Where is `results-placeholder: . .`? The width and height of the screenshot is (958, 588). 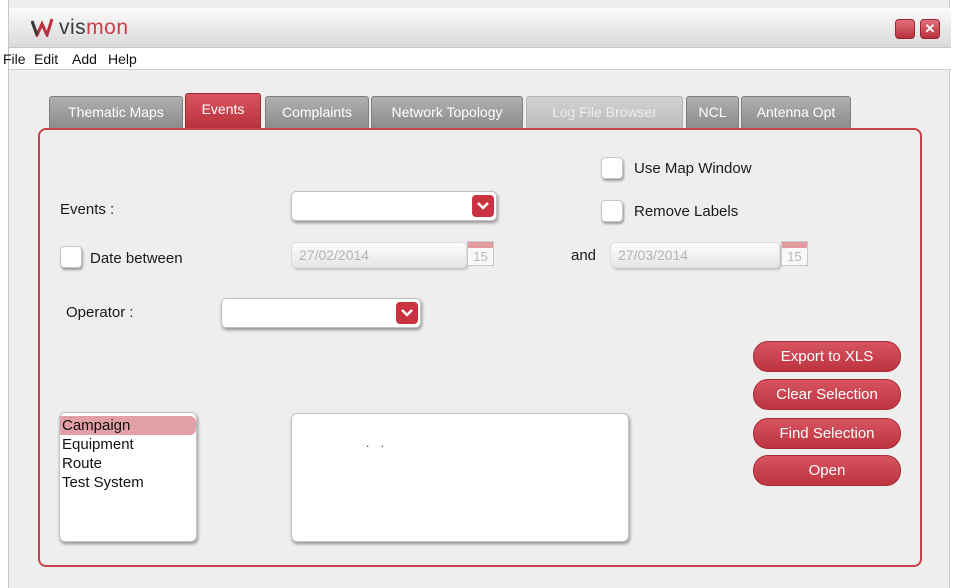
results-placeholder: . . is located at coordinates (377, 443).